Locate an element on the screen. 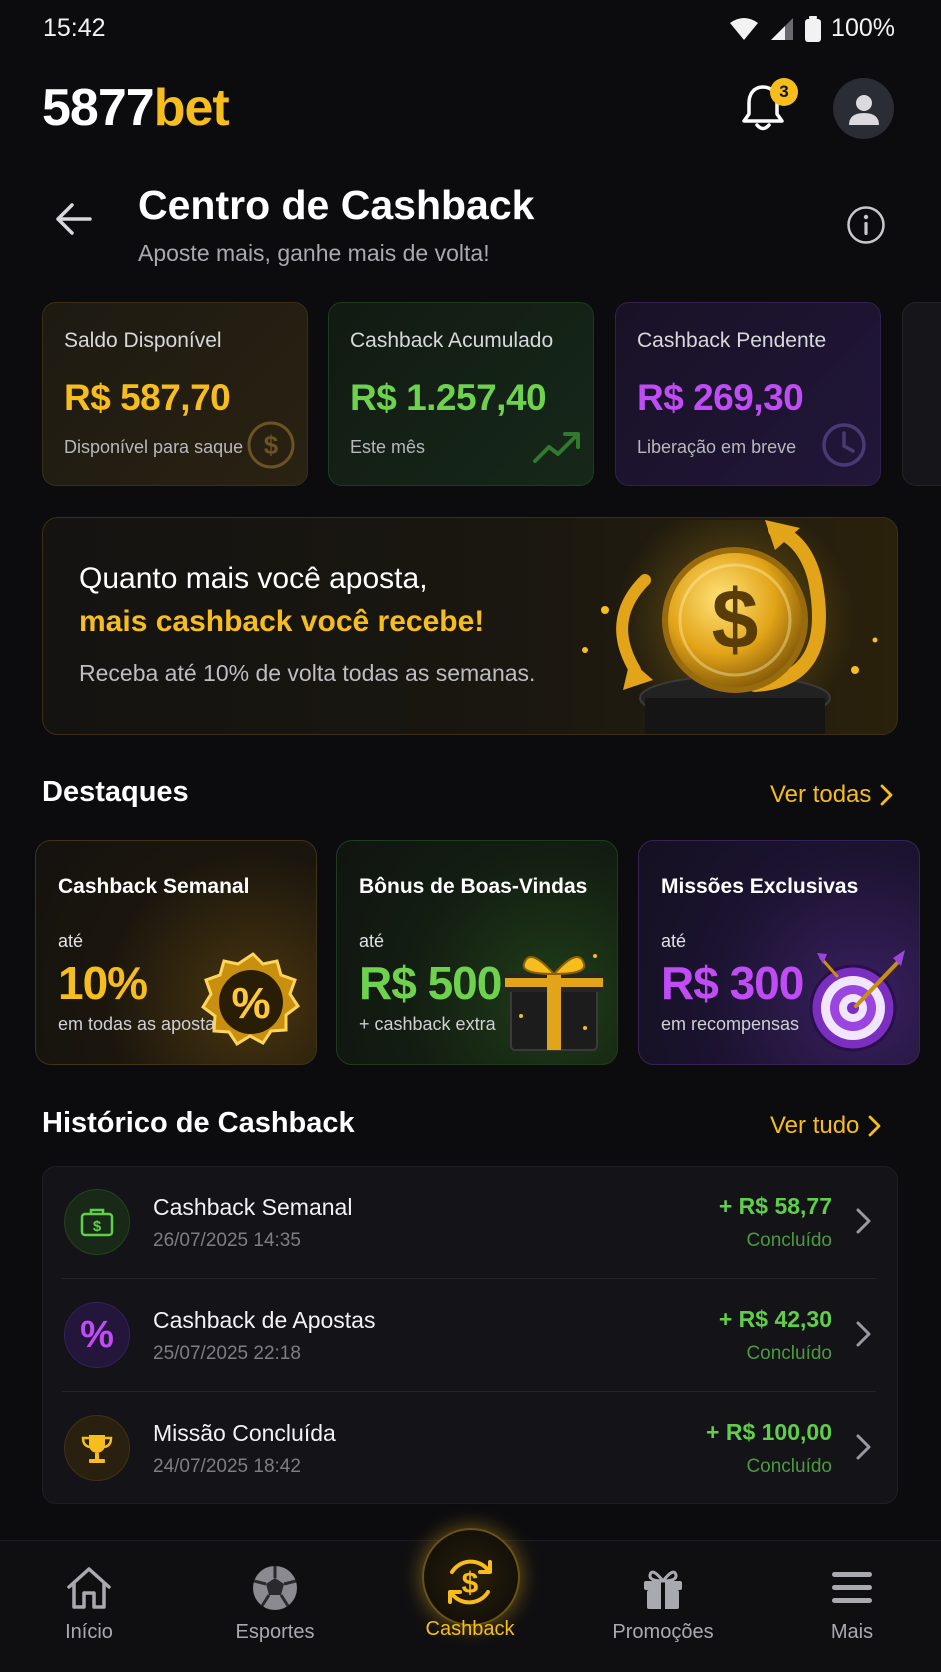  user-icon is located at coordinates (863, 109).